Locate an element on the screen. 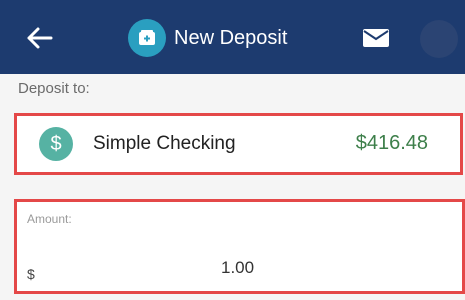  account-name: Simple Checking is located at coordinates (164, 143).